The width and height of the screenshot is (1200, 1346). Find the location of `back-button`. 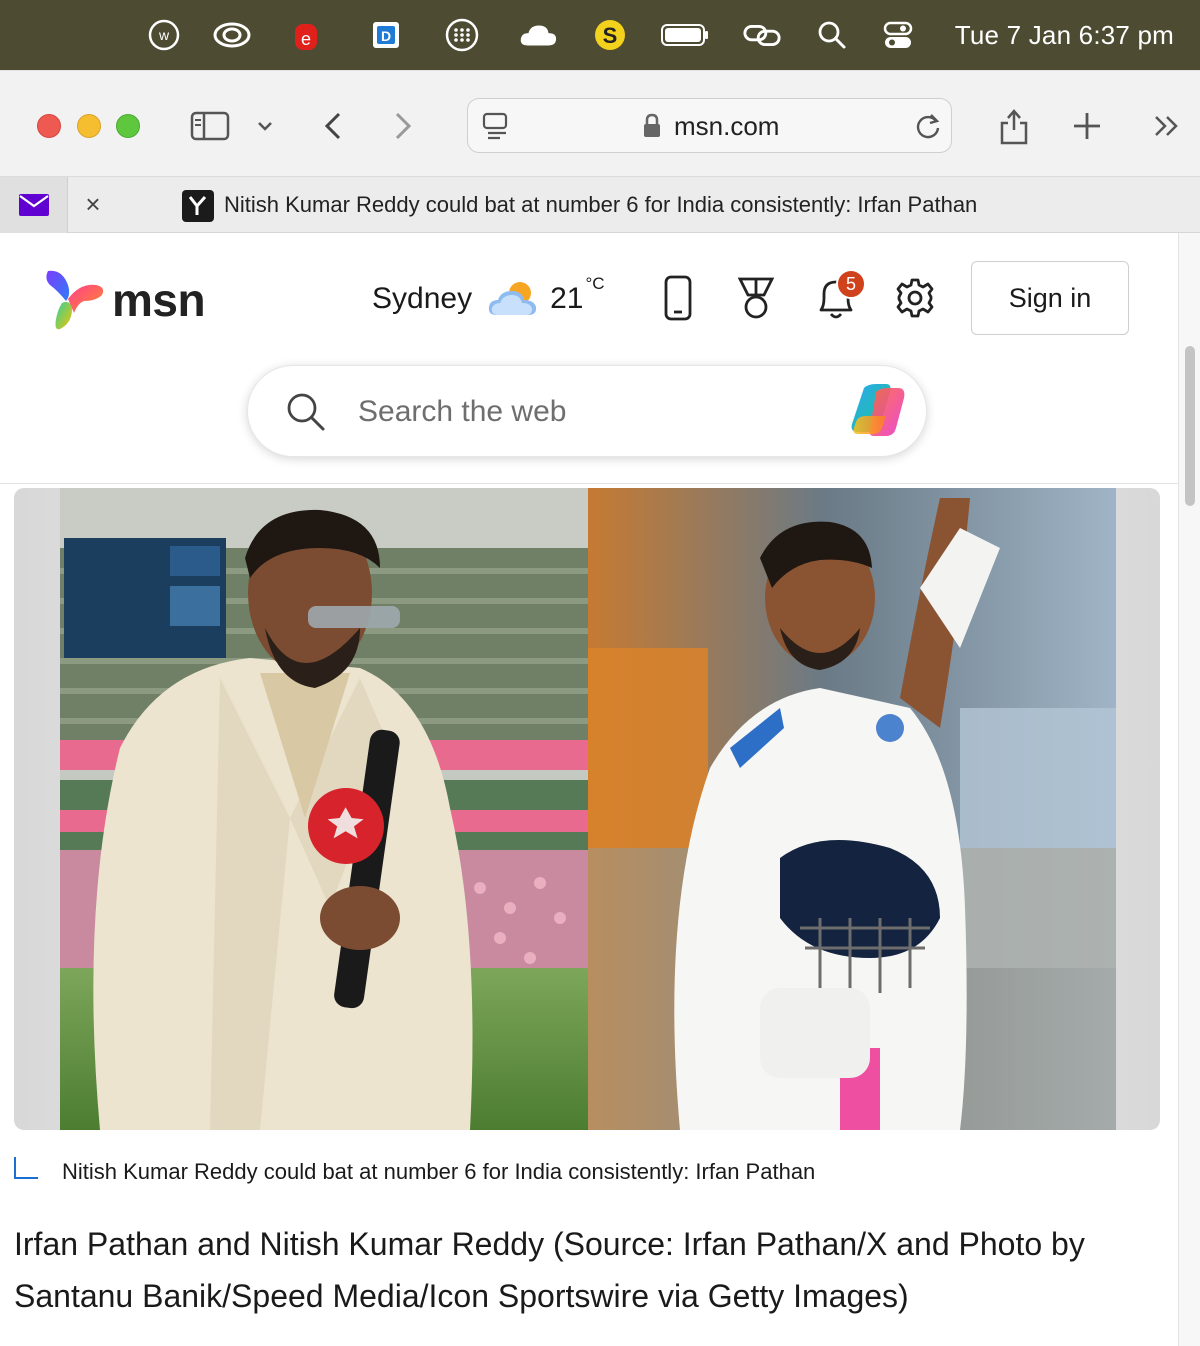

back-button is located at coordinates (333, 126).